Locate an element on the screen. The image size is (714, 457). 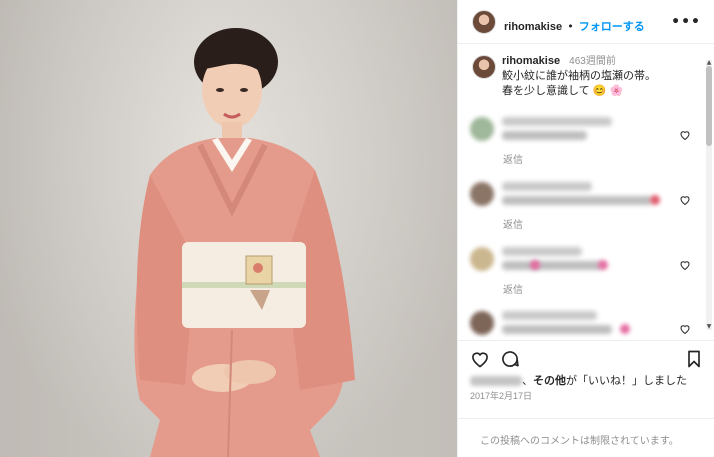
liker-username-blurred is located at coordinates (496, 381).